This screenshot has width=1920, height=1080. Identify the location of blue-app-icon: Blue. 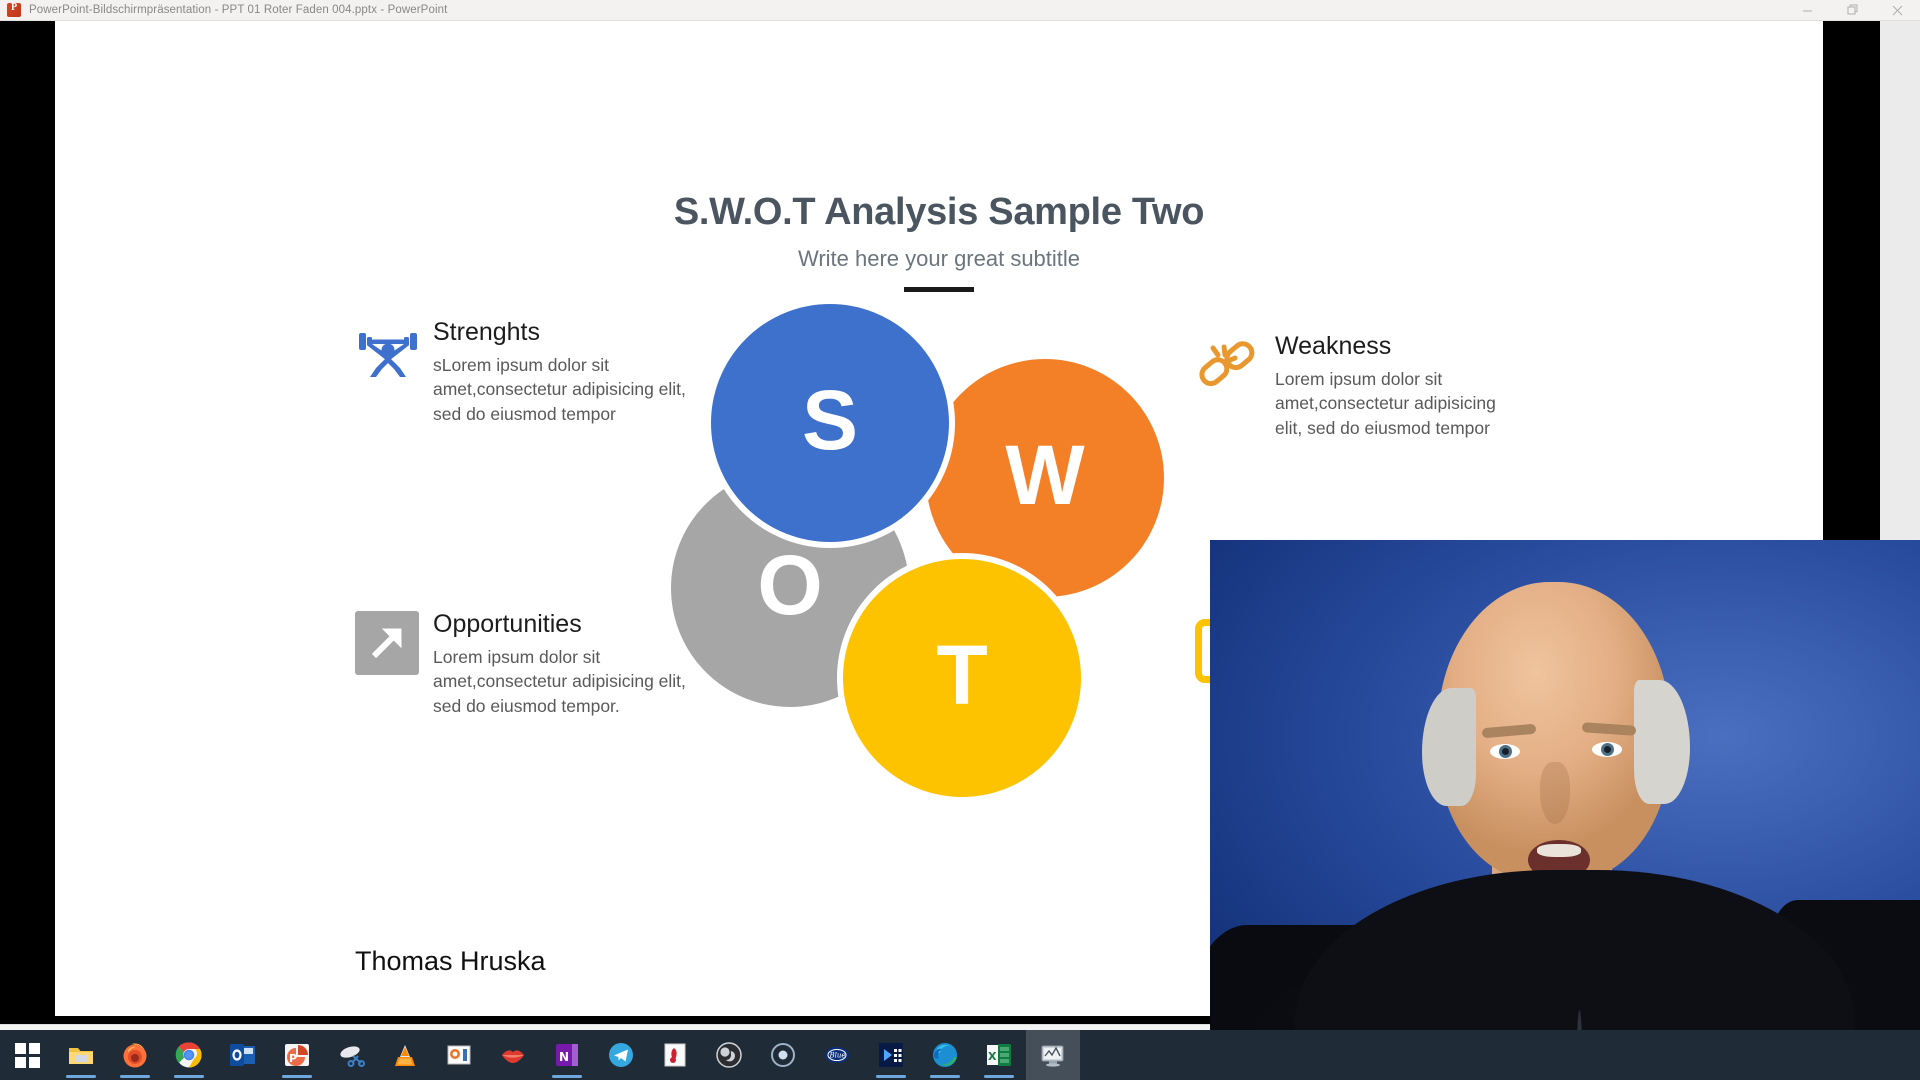
(837, 1055).